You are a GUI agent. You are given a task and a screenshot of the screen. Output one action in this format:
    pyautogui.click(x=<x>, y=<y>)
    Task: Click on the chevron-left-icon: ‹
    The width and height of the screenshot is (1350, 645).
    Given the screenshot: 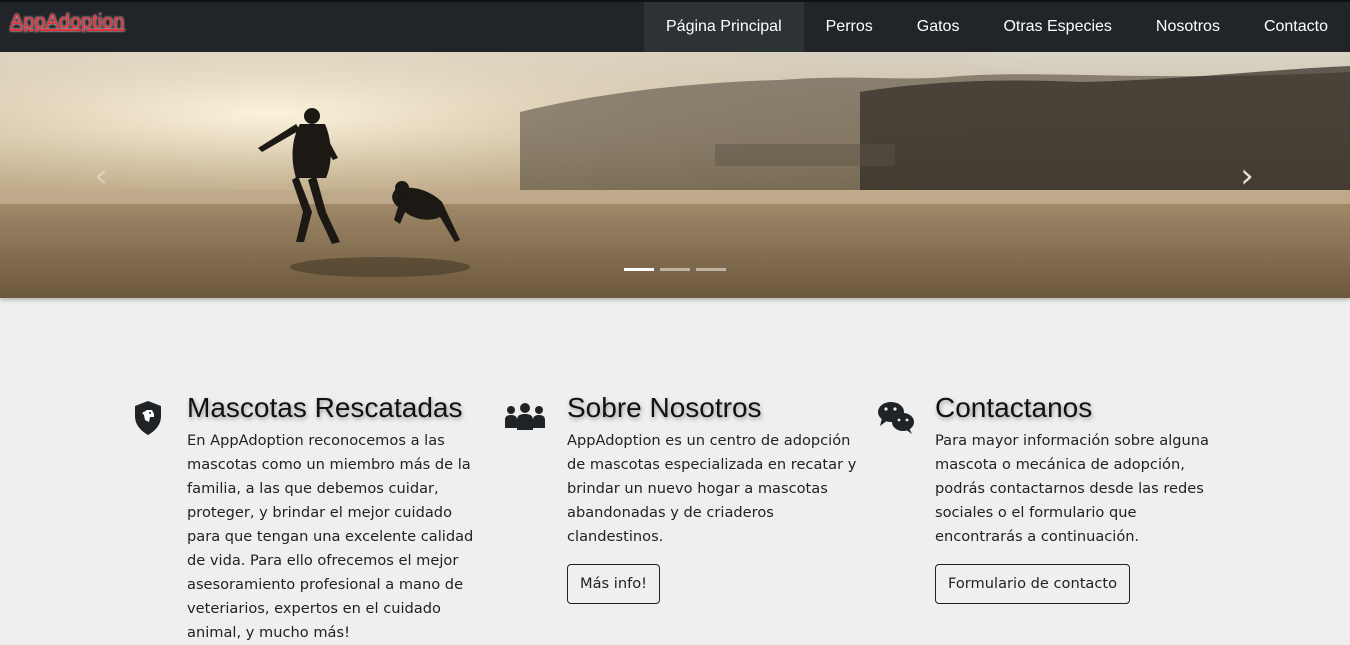 What is the action you would take?
    pyautogui.click(x=101, y=176)
    